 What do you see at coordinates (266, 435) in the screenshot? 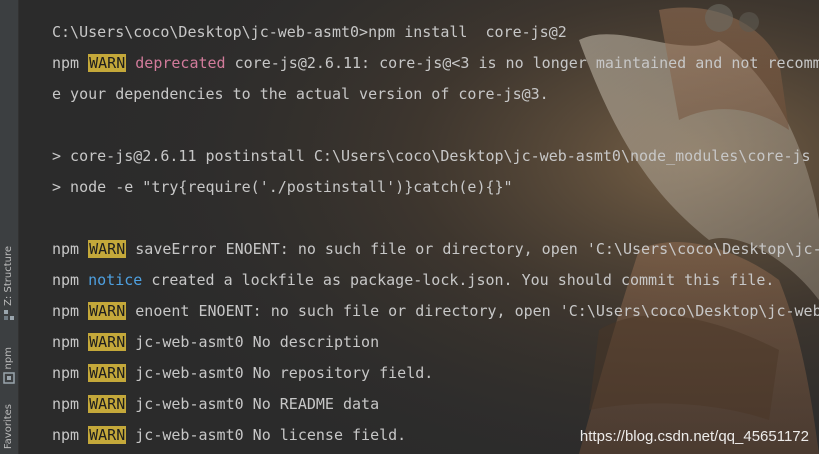
I see `output-text: jc-web-asmt0 No license field.` at bounding box center [266, 435].